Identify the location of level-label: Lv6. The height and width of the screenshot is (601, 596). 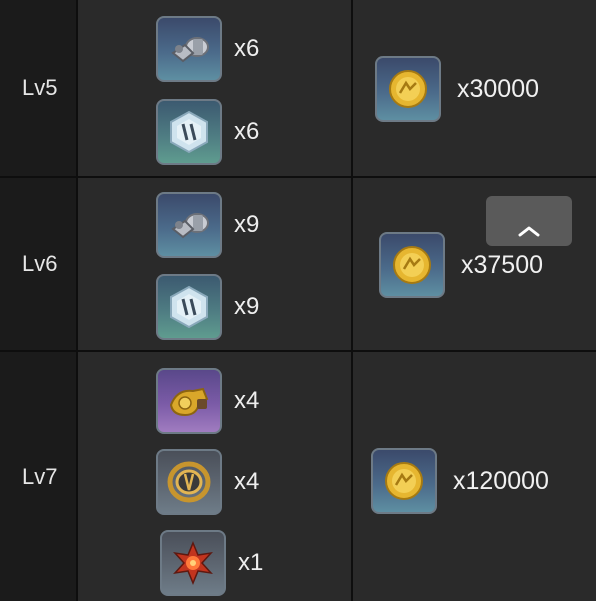
(40, 263).